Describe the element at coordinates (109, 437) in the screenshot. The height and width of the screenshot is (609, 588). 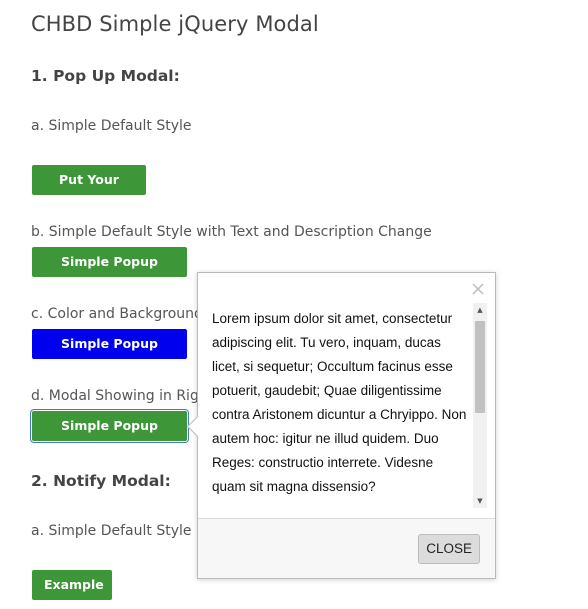
I see `simple-popup-modal-button-d: Simple Popup Modal` at that location.